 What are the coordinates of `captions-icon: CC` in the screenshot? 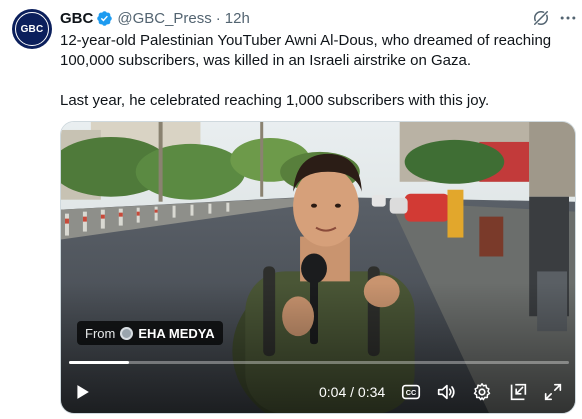 It's located at (411, 392).